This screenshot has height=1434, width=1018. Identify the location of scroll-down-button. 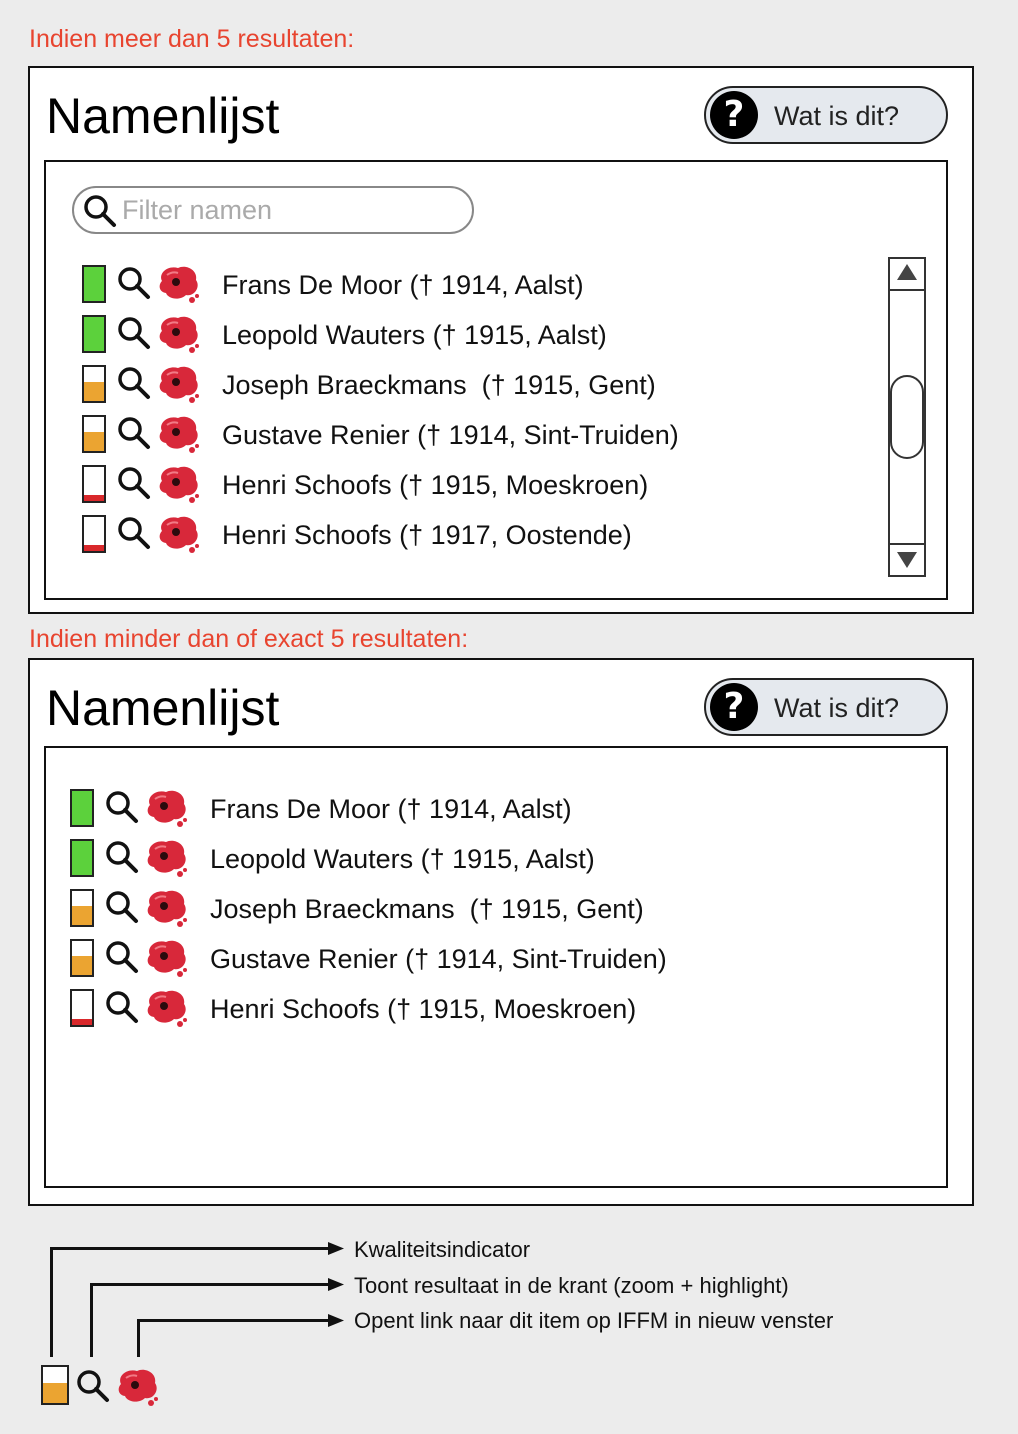
(907, 559).